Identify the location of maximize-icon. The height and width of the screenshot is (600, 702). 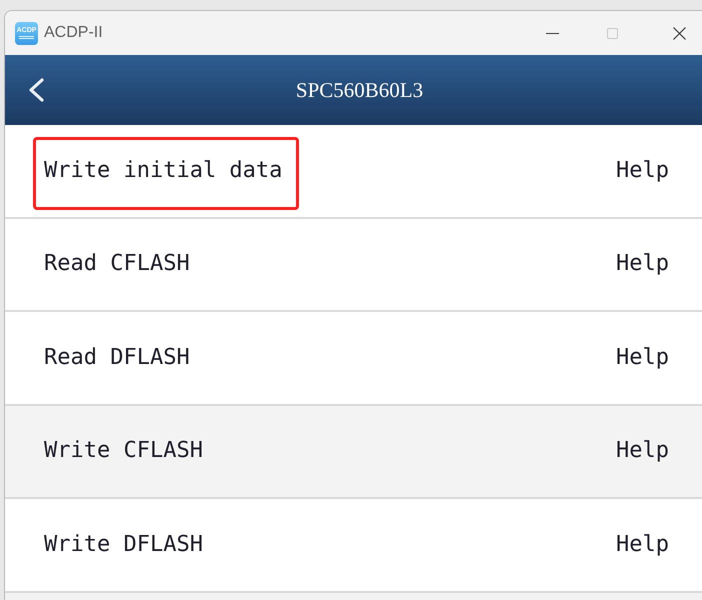
(612, 33).